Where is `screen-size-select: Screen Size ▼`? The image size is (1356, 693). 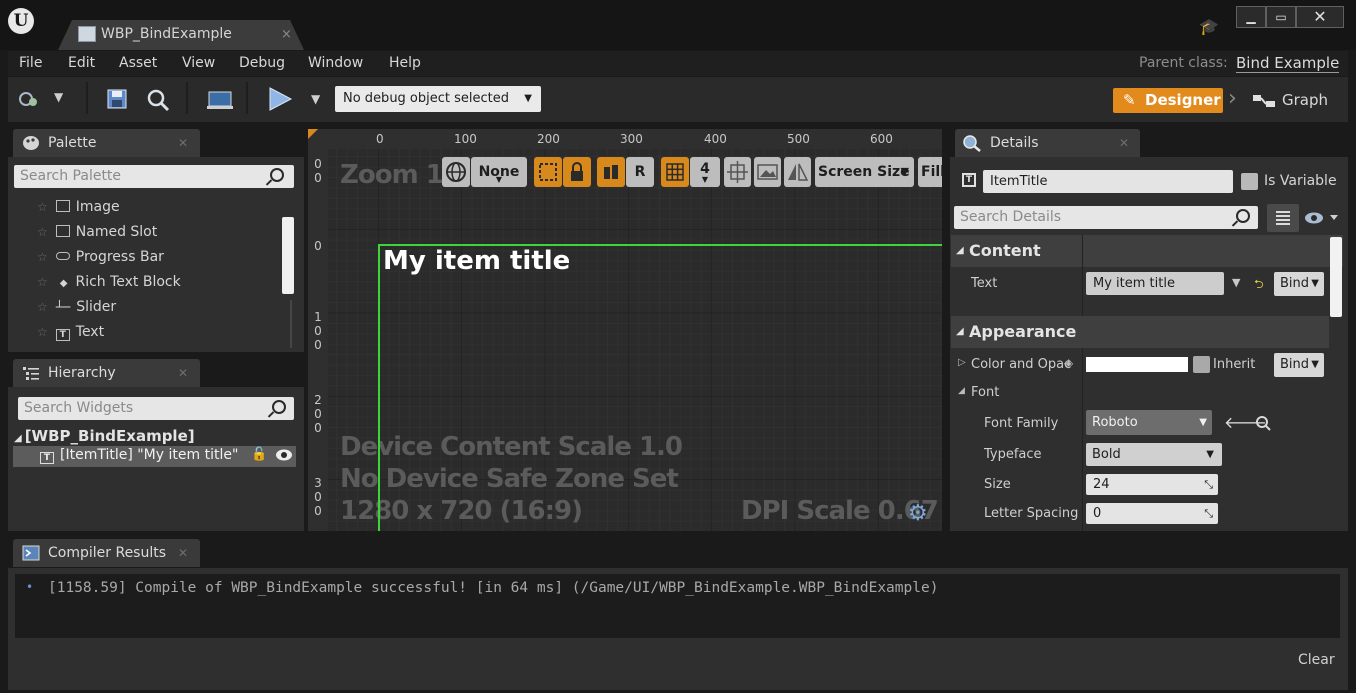 screen-size-select: Screen Size ▼ is located at coordinates (864, 172).